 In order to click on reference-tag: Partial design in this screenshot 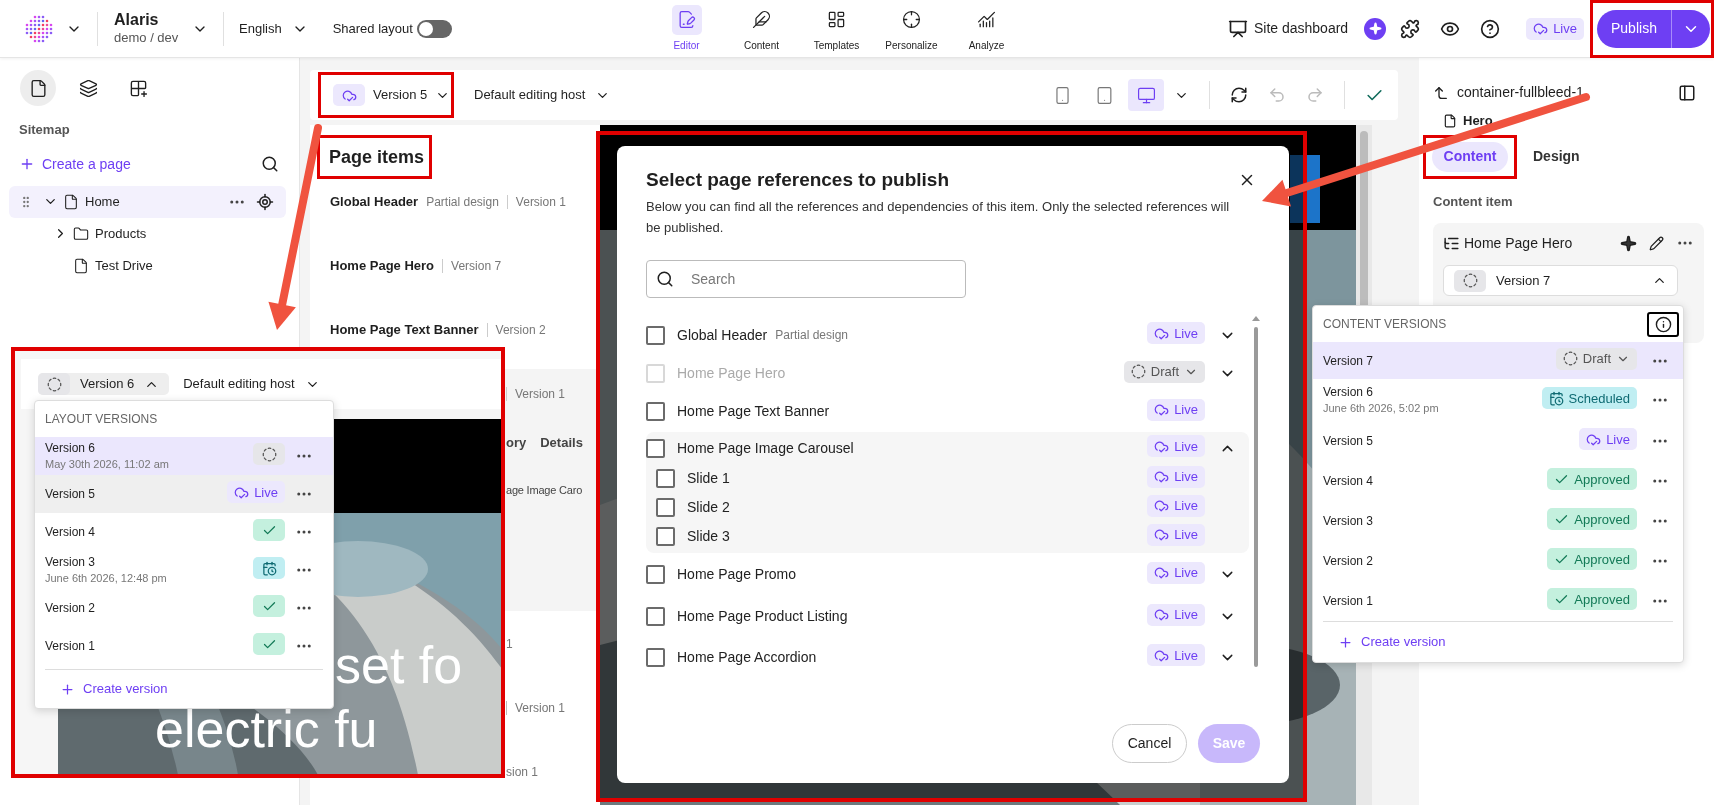, I will do `click(811, 335)`.